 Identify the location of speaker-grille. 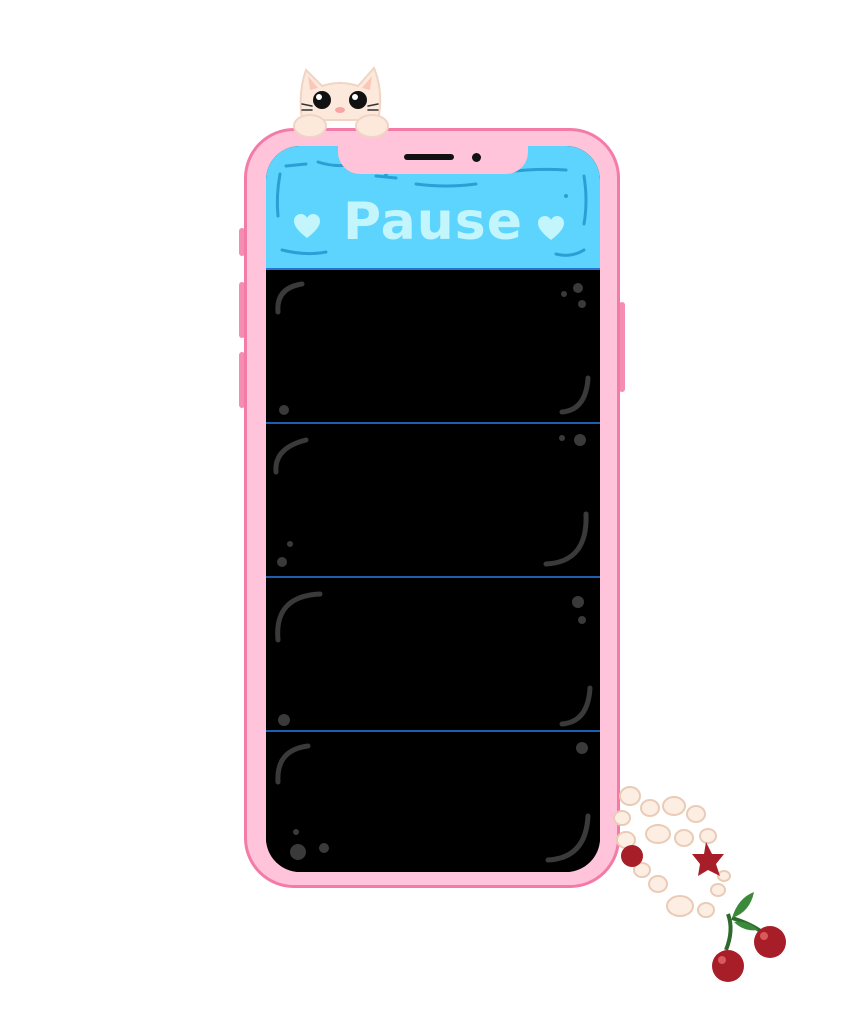
(429, 157).